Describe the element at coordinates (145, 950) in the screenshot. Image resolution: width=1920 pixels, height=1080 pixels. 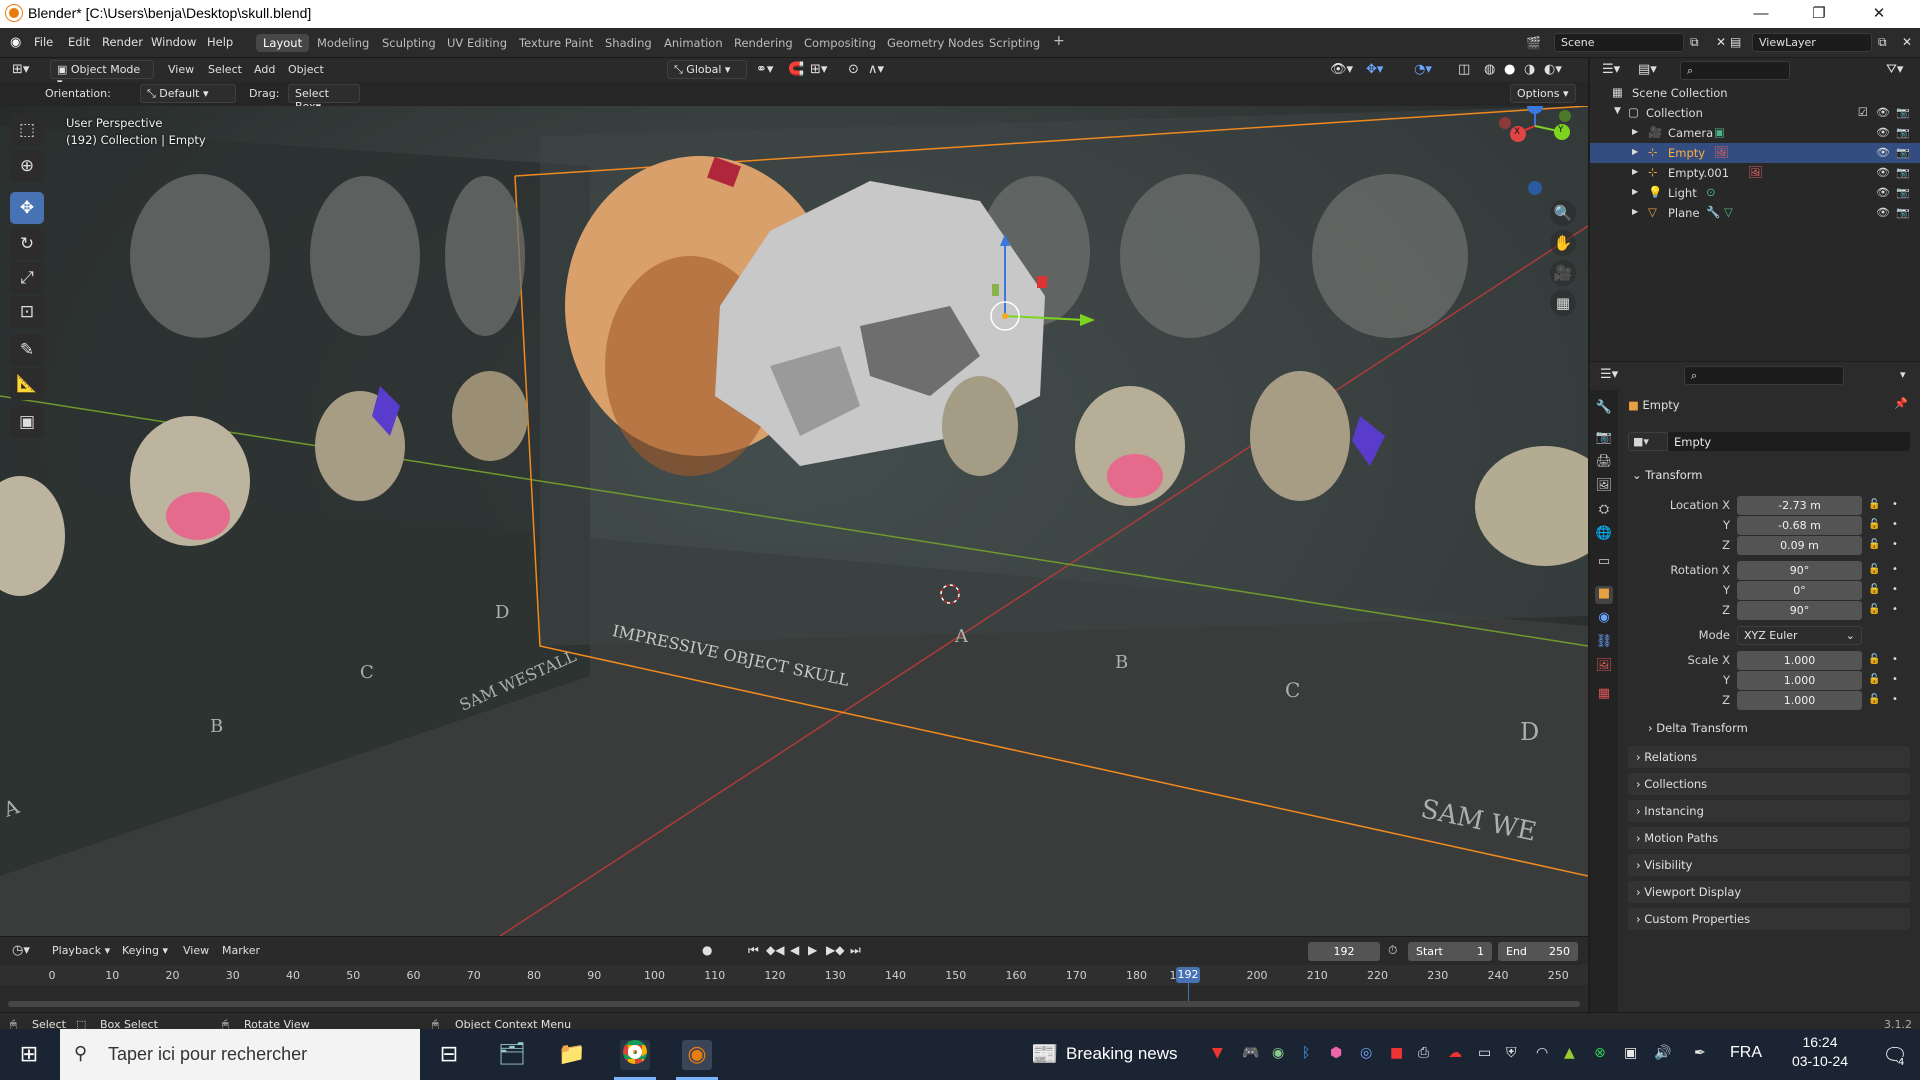
I see `menu-keying: Keying ▾` at that location.